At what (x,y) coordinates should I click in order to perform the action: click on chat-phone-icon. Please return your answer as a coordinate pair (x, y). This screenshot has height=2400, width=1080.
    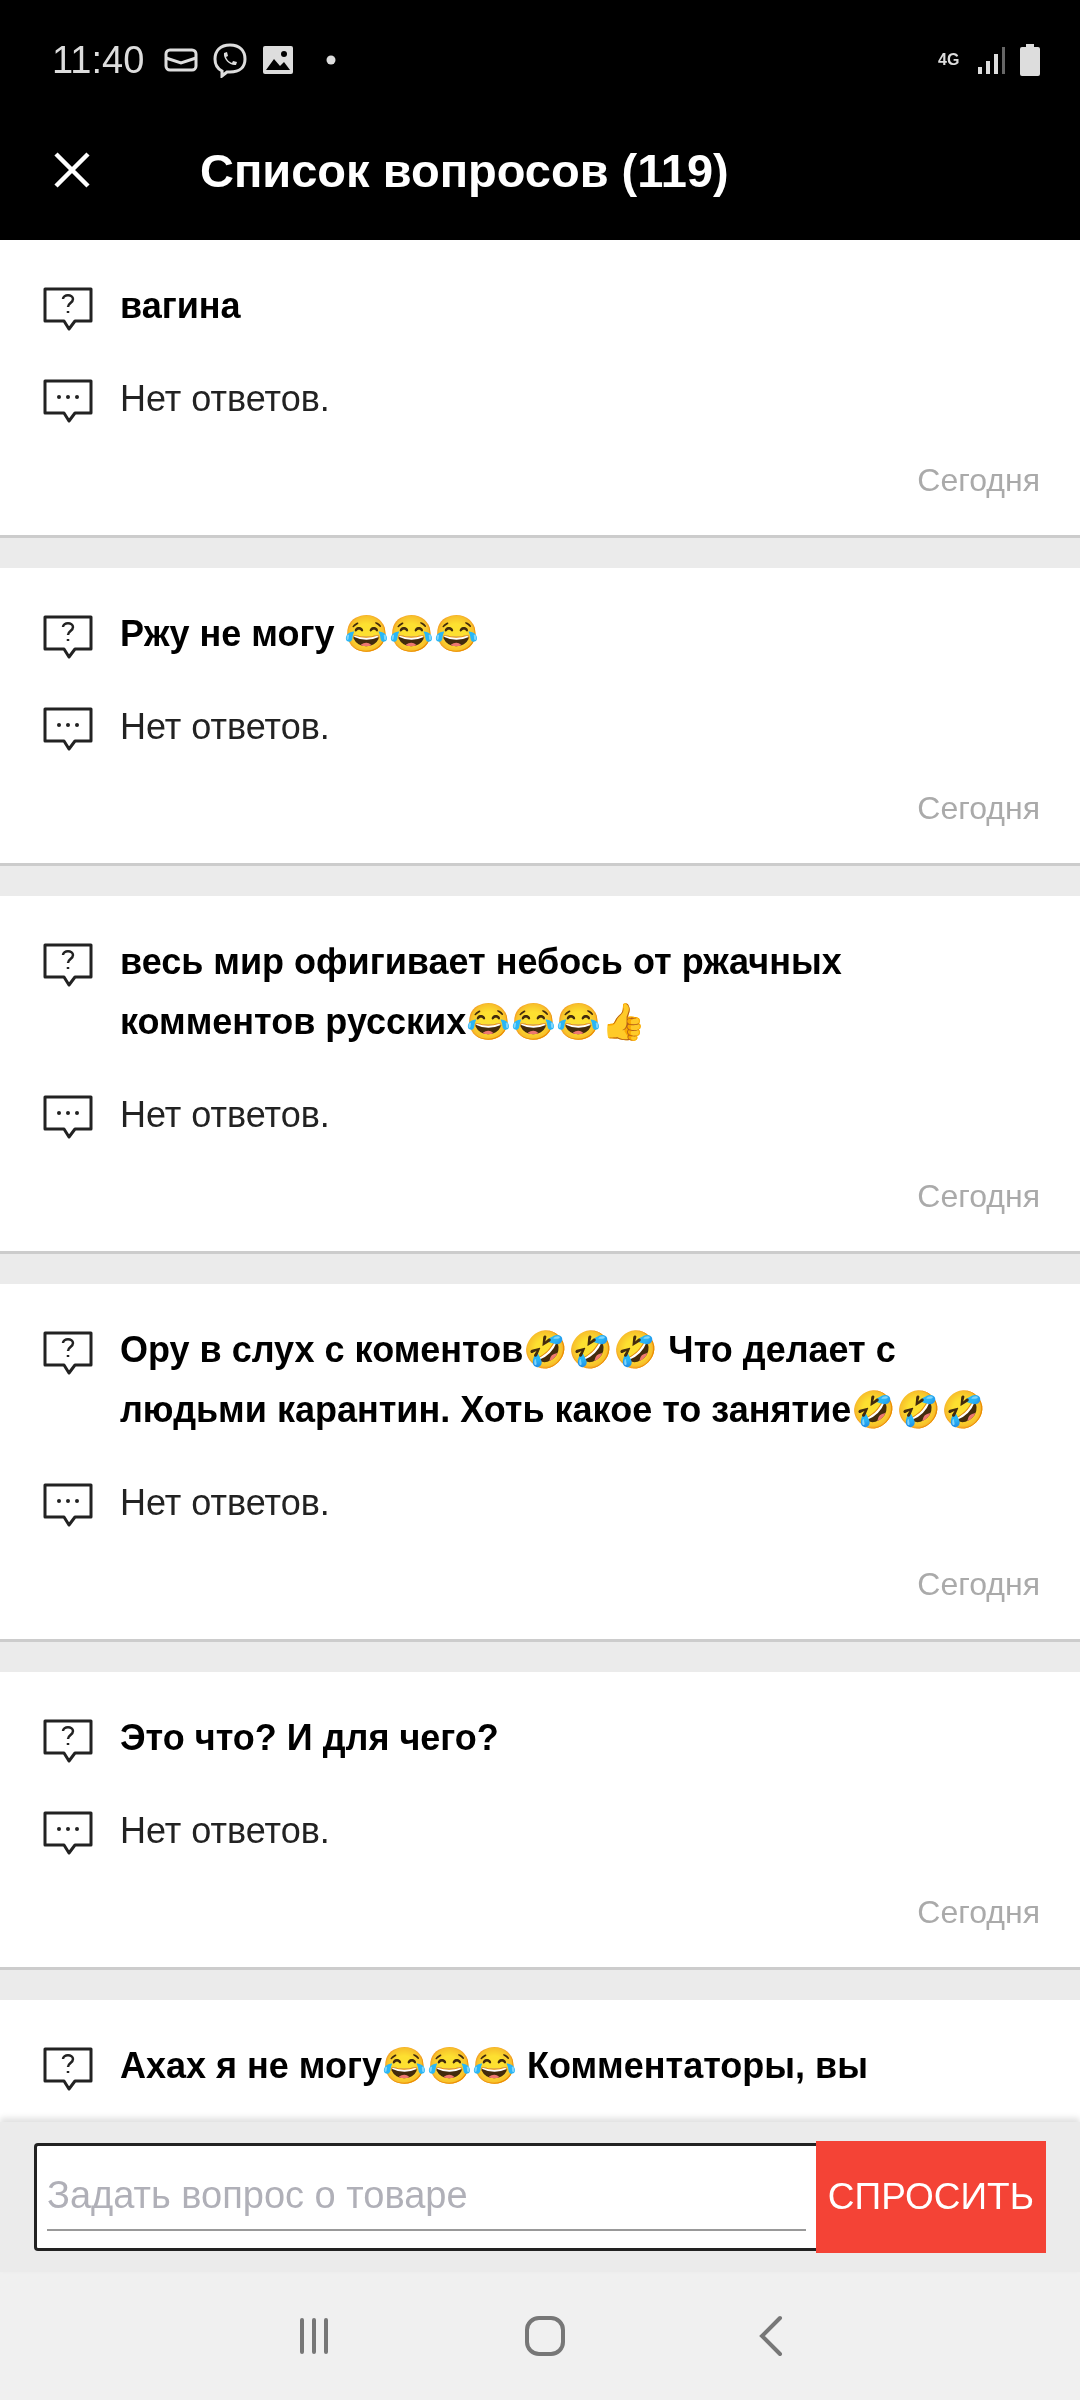
    Looking at the image, I should click on (230, 60).